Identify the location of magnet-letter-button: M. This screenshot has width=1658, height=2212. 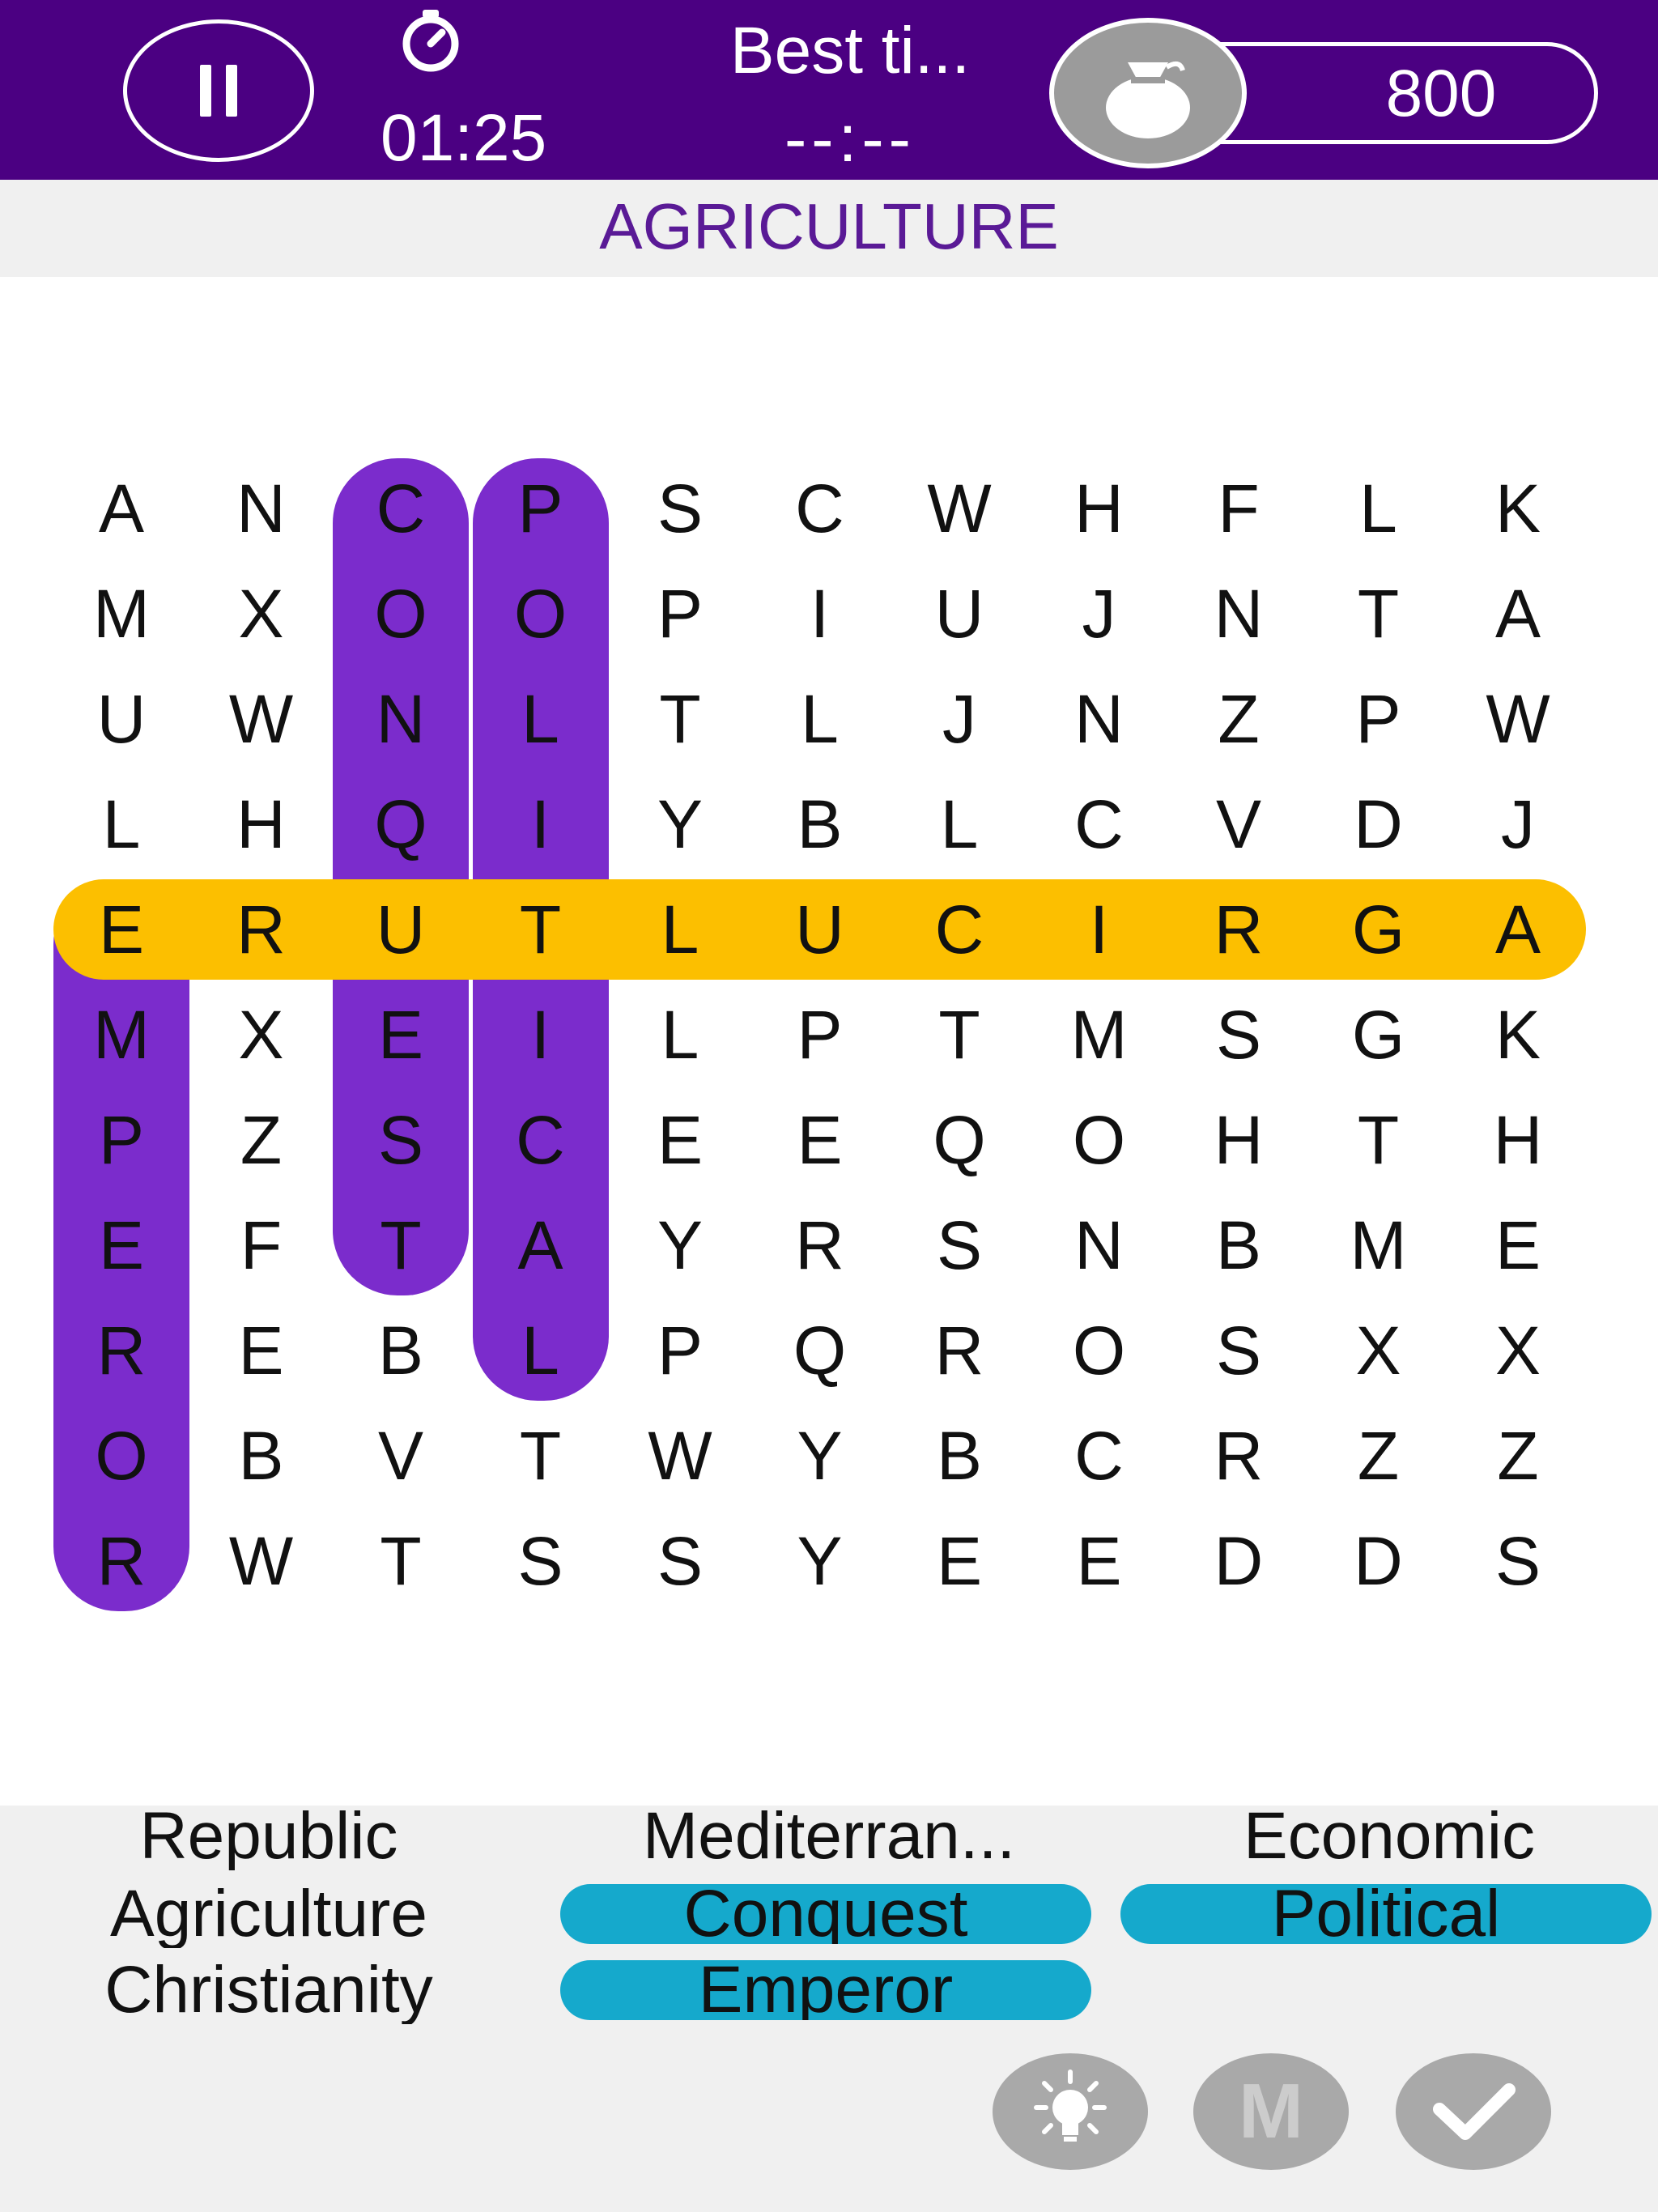
(1271, 2112).